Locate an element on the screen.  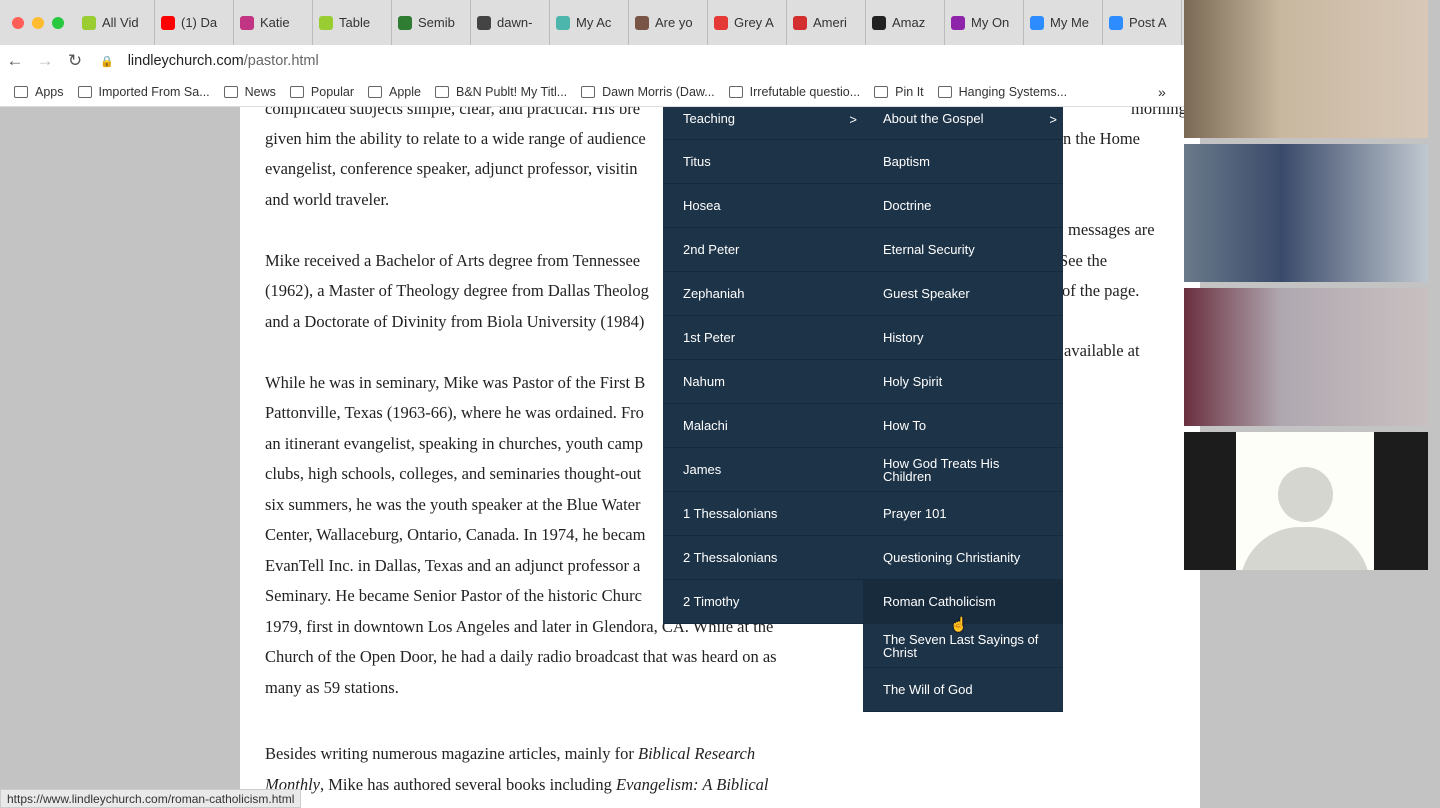
bookmark-item: Popular is located at coordinates (321, 92).